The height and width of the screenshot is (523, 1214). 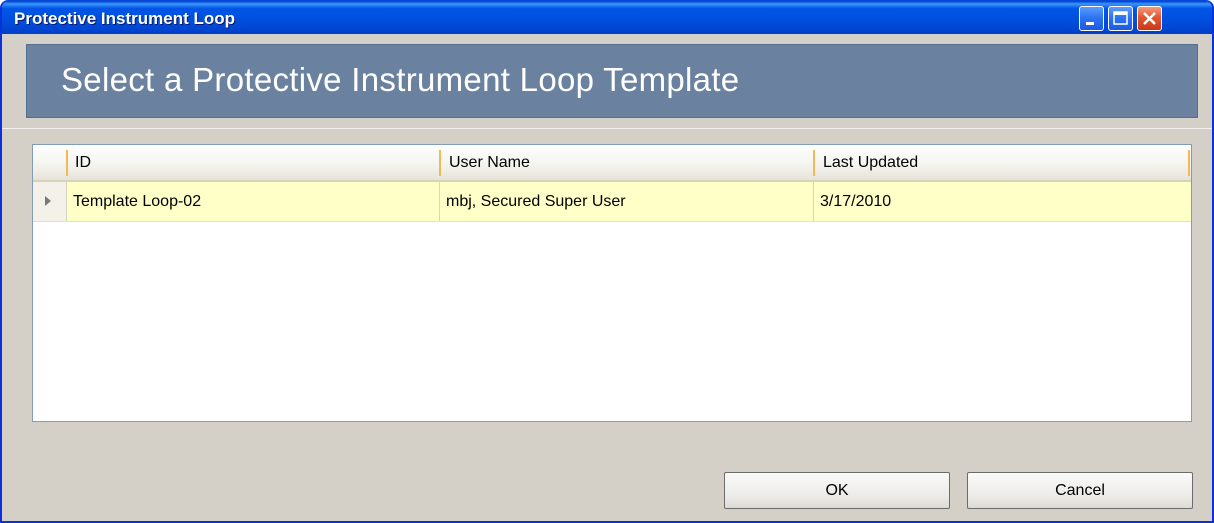 I want to click on window-title: Protective Instrument Loop, so click(x=125, y=18).